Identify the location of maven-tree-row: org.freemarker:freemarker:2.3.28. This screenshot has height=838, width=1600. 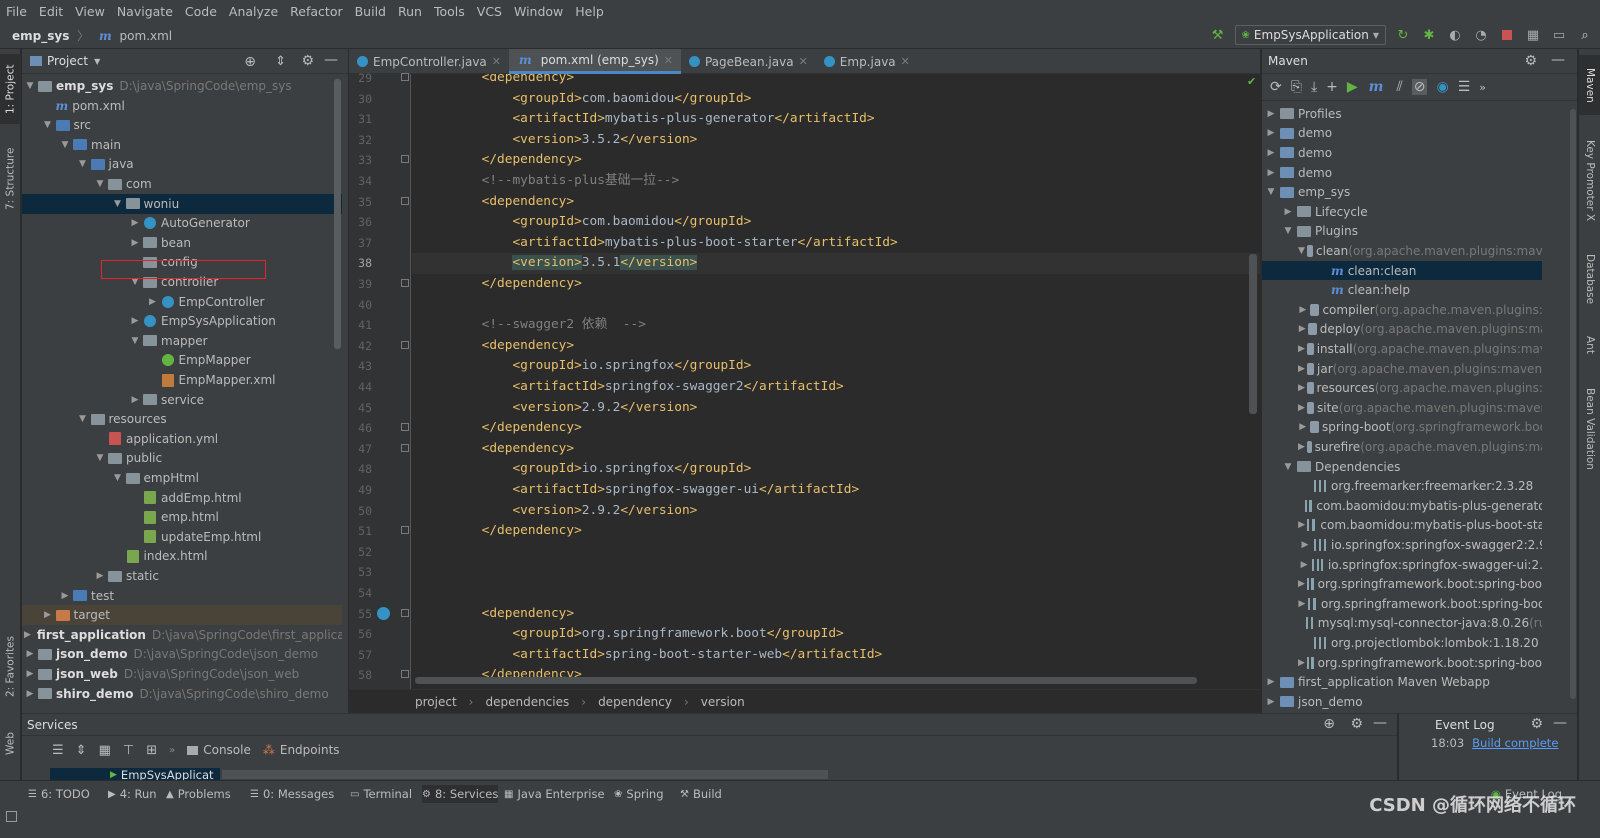
(1402, 486).